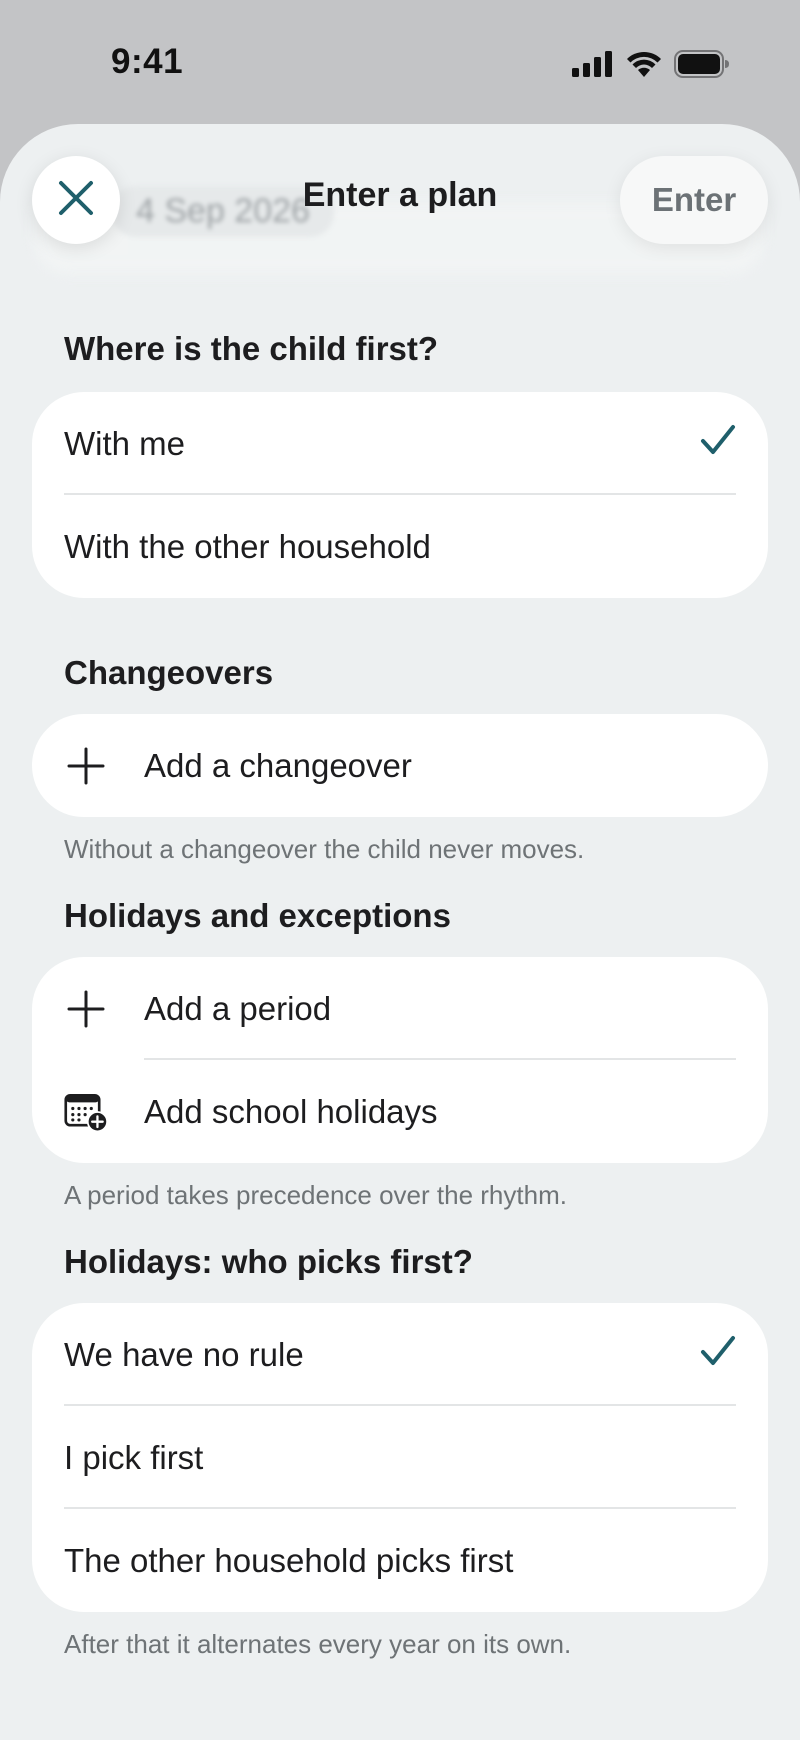  I want to click on option-label: I pick first, so click(134, 1457).